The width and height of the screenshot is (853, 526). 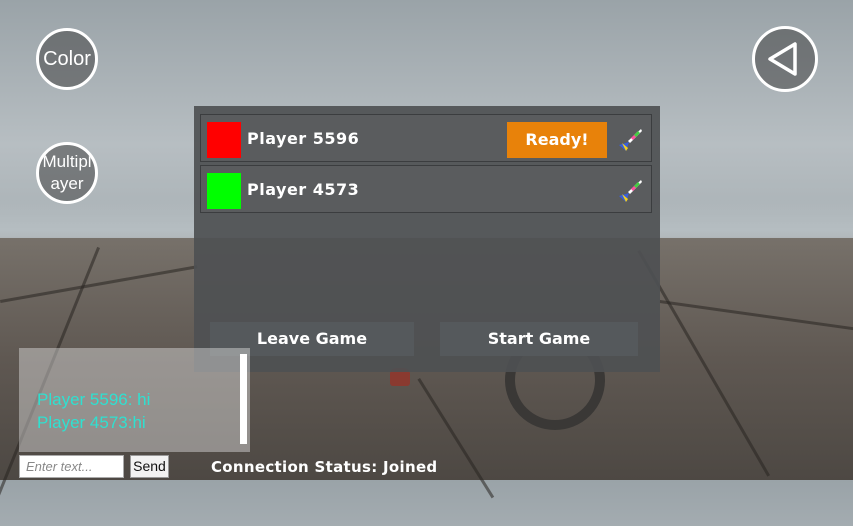 What do you see at coordinates (539, 339) in the screenshot?
I see `start-game-button: Start Game` at bounding box center [539, 339].